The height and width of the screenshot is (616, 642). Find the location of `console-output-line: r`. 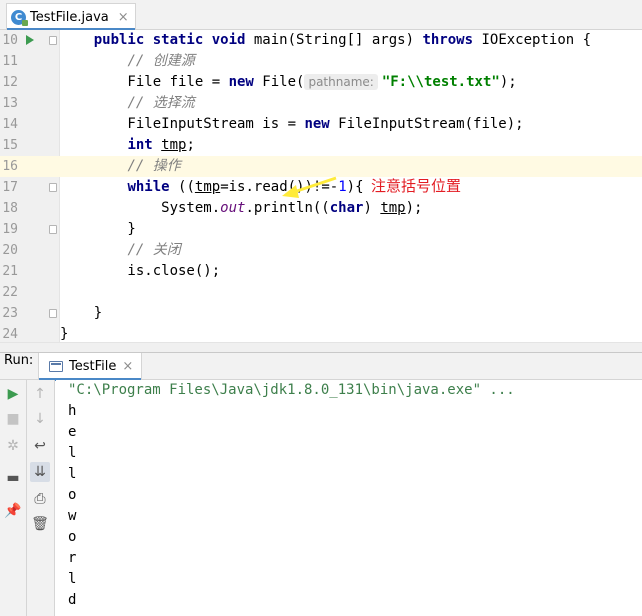

console-output-line: r is located at coordinates (72, 558).